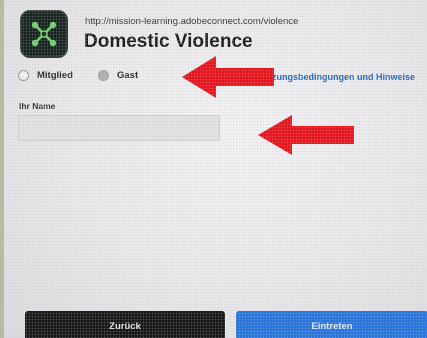 Image resolution: width=427 pixels, height=338 pixels. What do you see at coordinates (119, 128) in the screenshot?
I see `name-input` at bounding box center [119, 128].